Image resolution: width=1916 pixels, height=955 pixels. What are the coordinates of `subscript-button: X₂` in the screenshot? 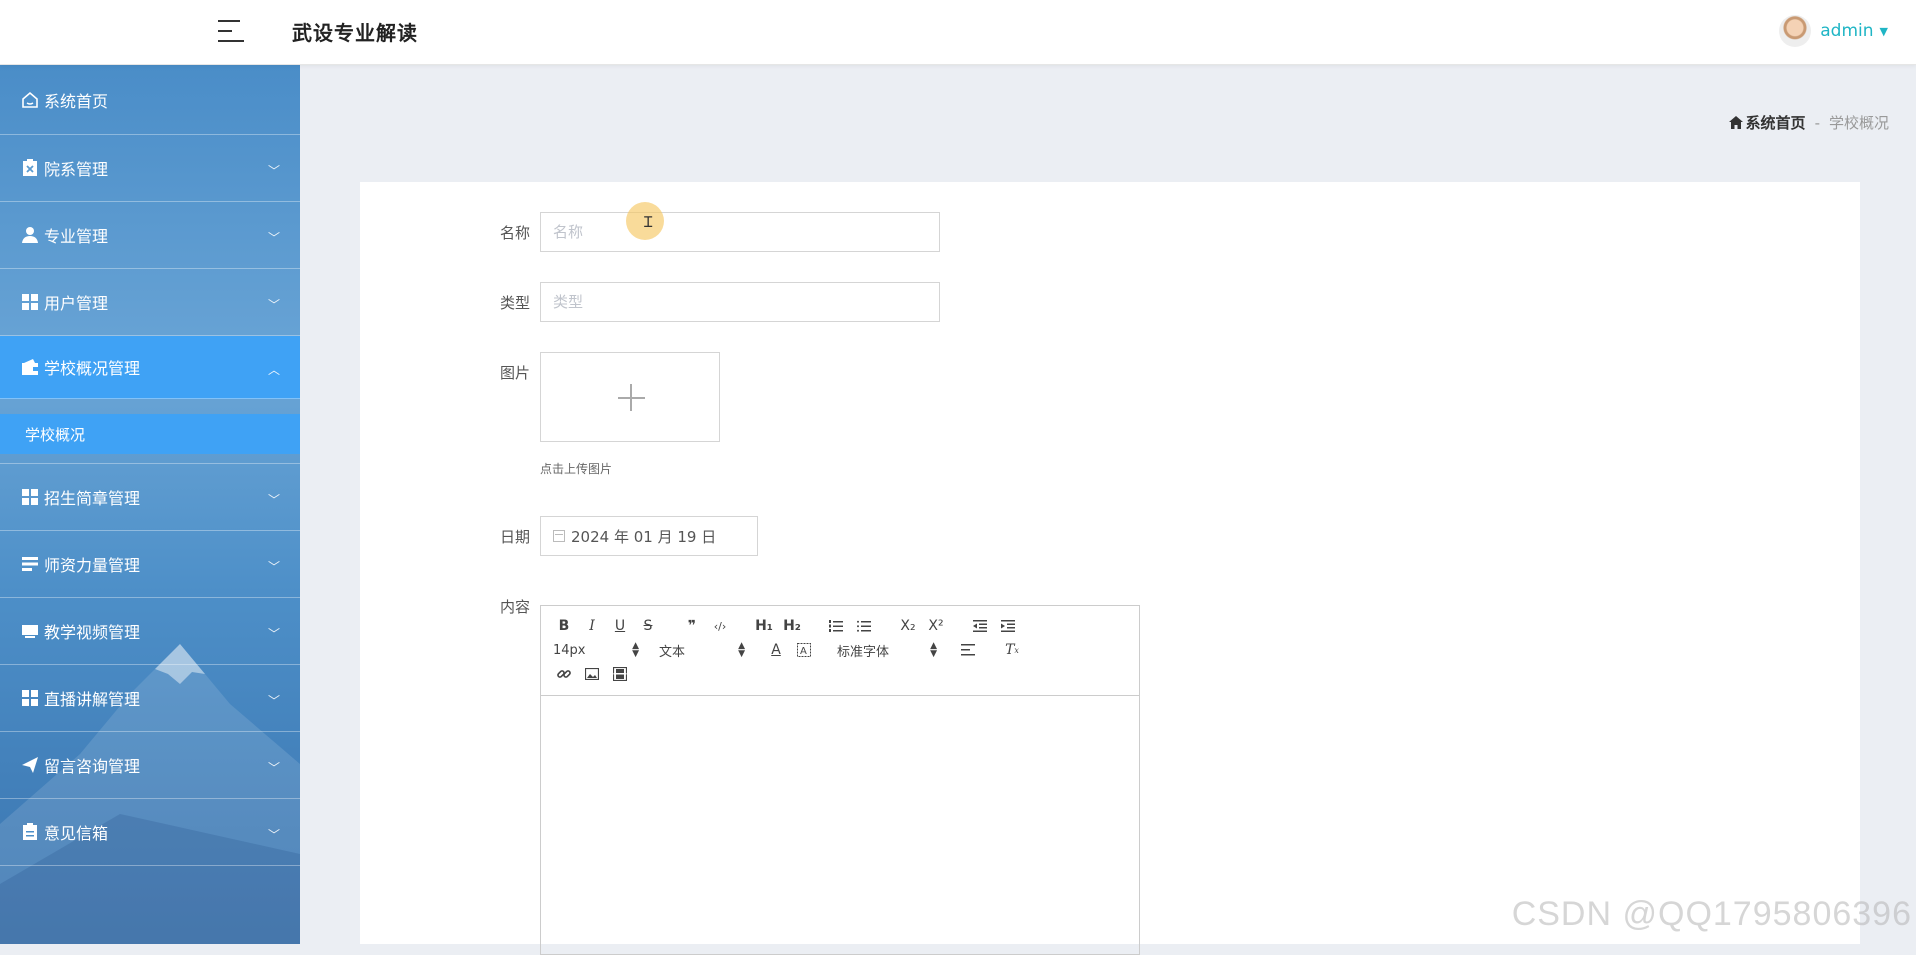 It's located at (908, 626).